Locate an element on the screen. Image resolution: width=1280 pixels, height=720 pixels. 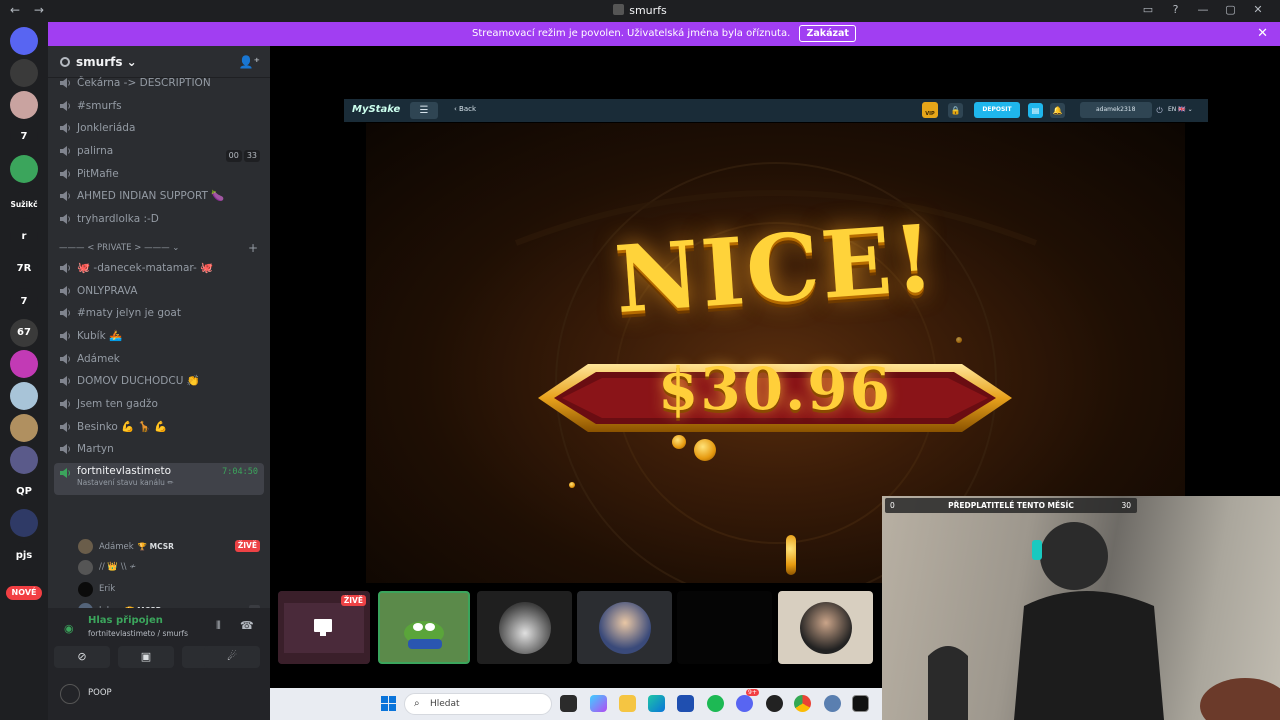
dark-tile is located at coordinates (524, 627).